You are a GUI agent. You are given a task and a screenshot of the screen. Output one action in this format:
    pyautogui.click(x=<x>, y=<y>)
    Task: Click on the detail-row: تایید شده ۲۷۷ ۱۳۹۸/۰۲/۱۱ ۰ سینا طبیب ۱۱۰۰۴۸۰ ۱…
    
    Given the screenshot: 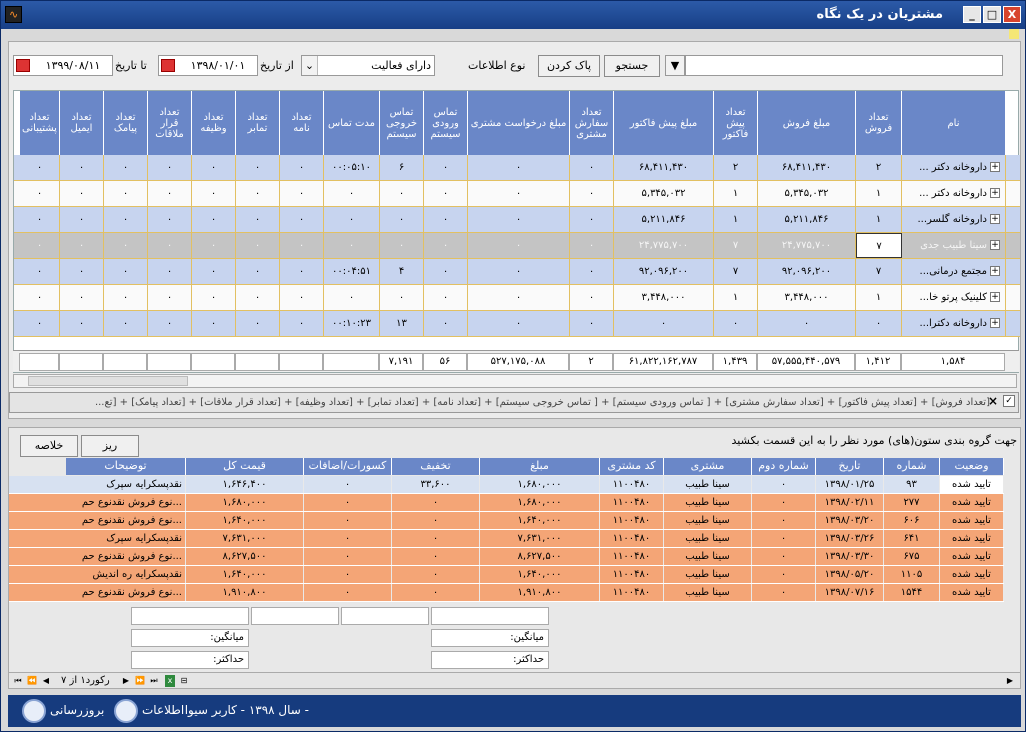 What is the action you would take?
    pyautogui.click(x=506, y=503)
    